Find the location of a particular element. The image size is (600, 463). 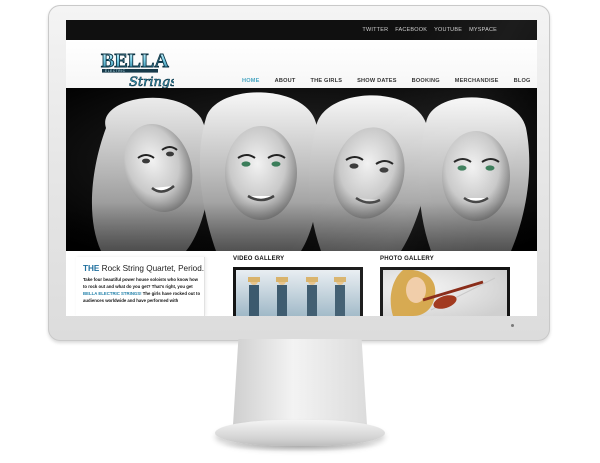

photo-gallery-title: PHOTO GALLERY is located at coordinates (407, 259).